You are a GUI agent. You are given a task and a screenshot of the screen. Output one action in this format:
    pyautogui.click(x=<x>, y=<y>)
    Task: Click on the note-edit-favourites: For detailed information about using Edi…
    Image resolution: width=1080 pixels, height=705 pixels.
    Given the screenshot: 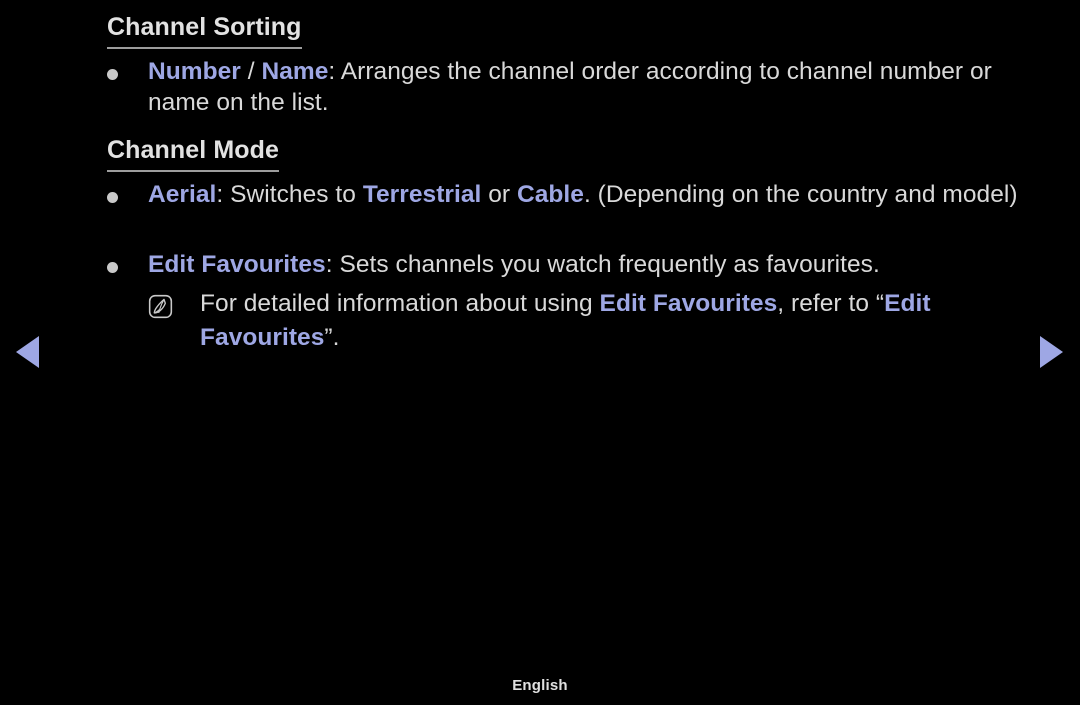 What is the action you would take?
    pyautogui.click(x=593, y=321)
    